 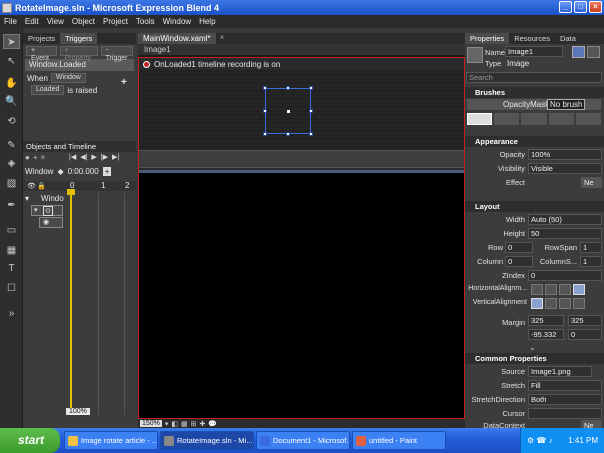 What do you see at coordinates (534, 119) in the screenshot?
I see `gradient-brush-tab-icon` at bounding box center [534, 119].